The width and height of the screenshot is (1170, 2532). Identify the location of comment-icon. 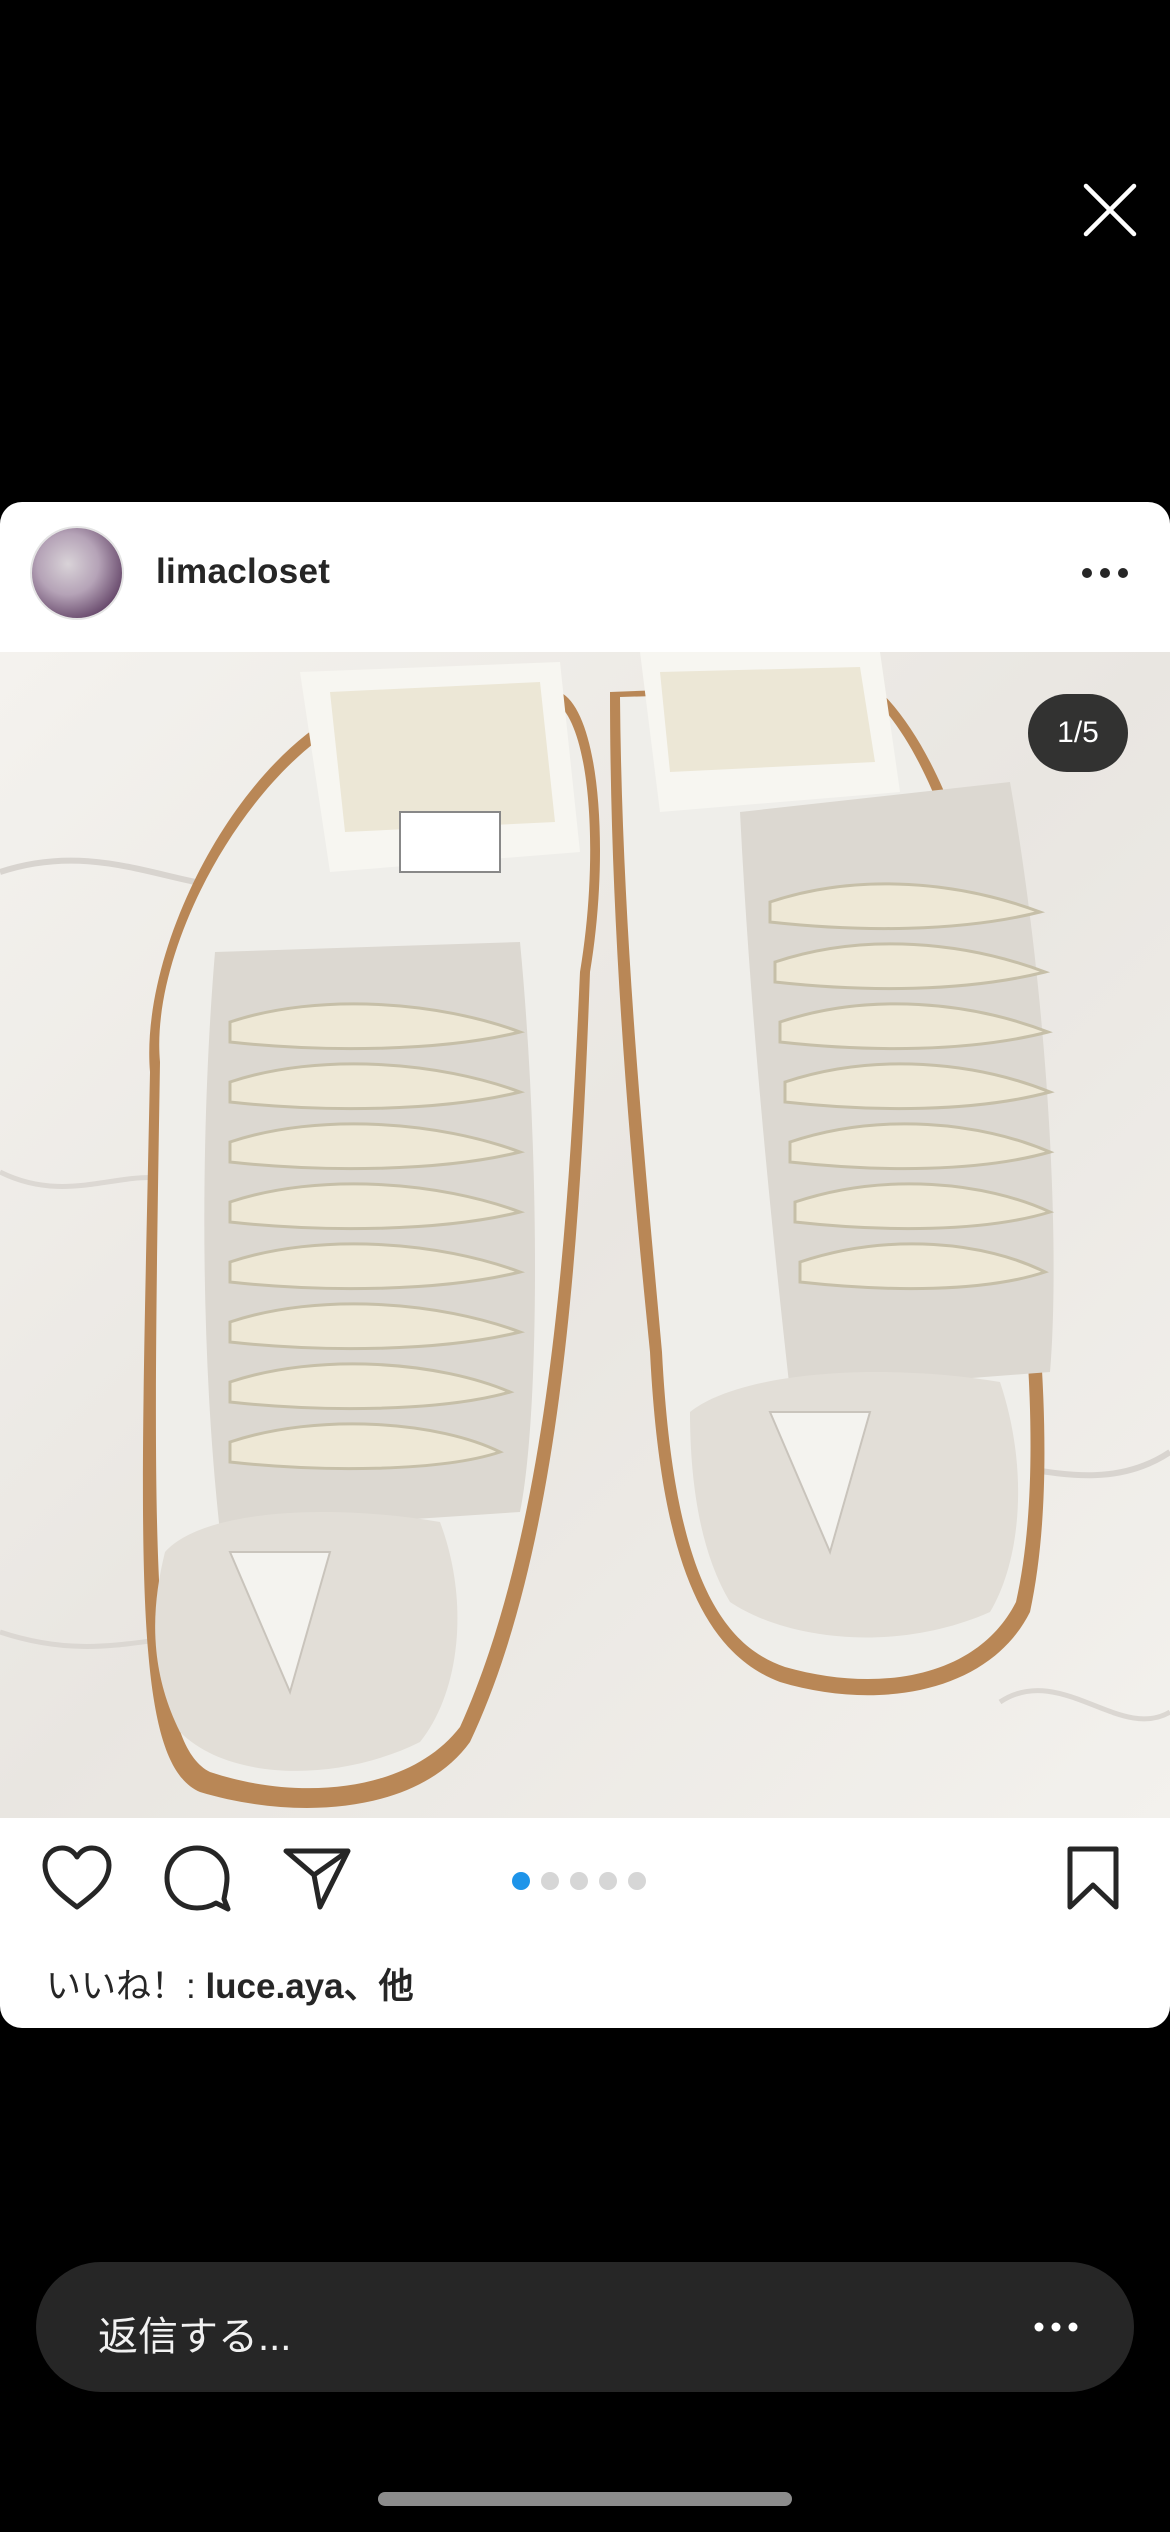
(197, 1878).